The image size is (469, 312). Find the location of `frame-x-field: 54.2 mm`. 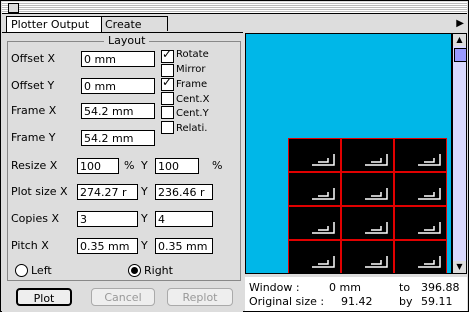

frame-x-field: 54.2 mm is located at coordinates (118, 111).